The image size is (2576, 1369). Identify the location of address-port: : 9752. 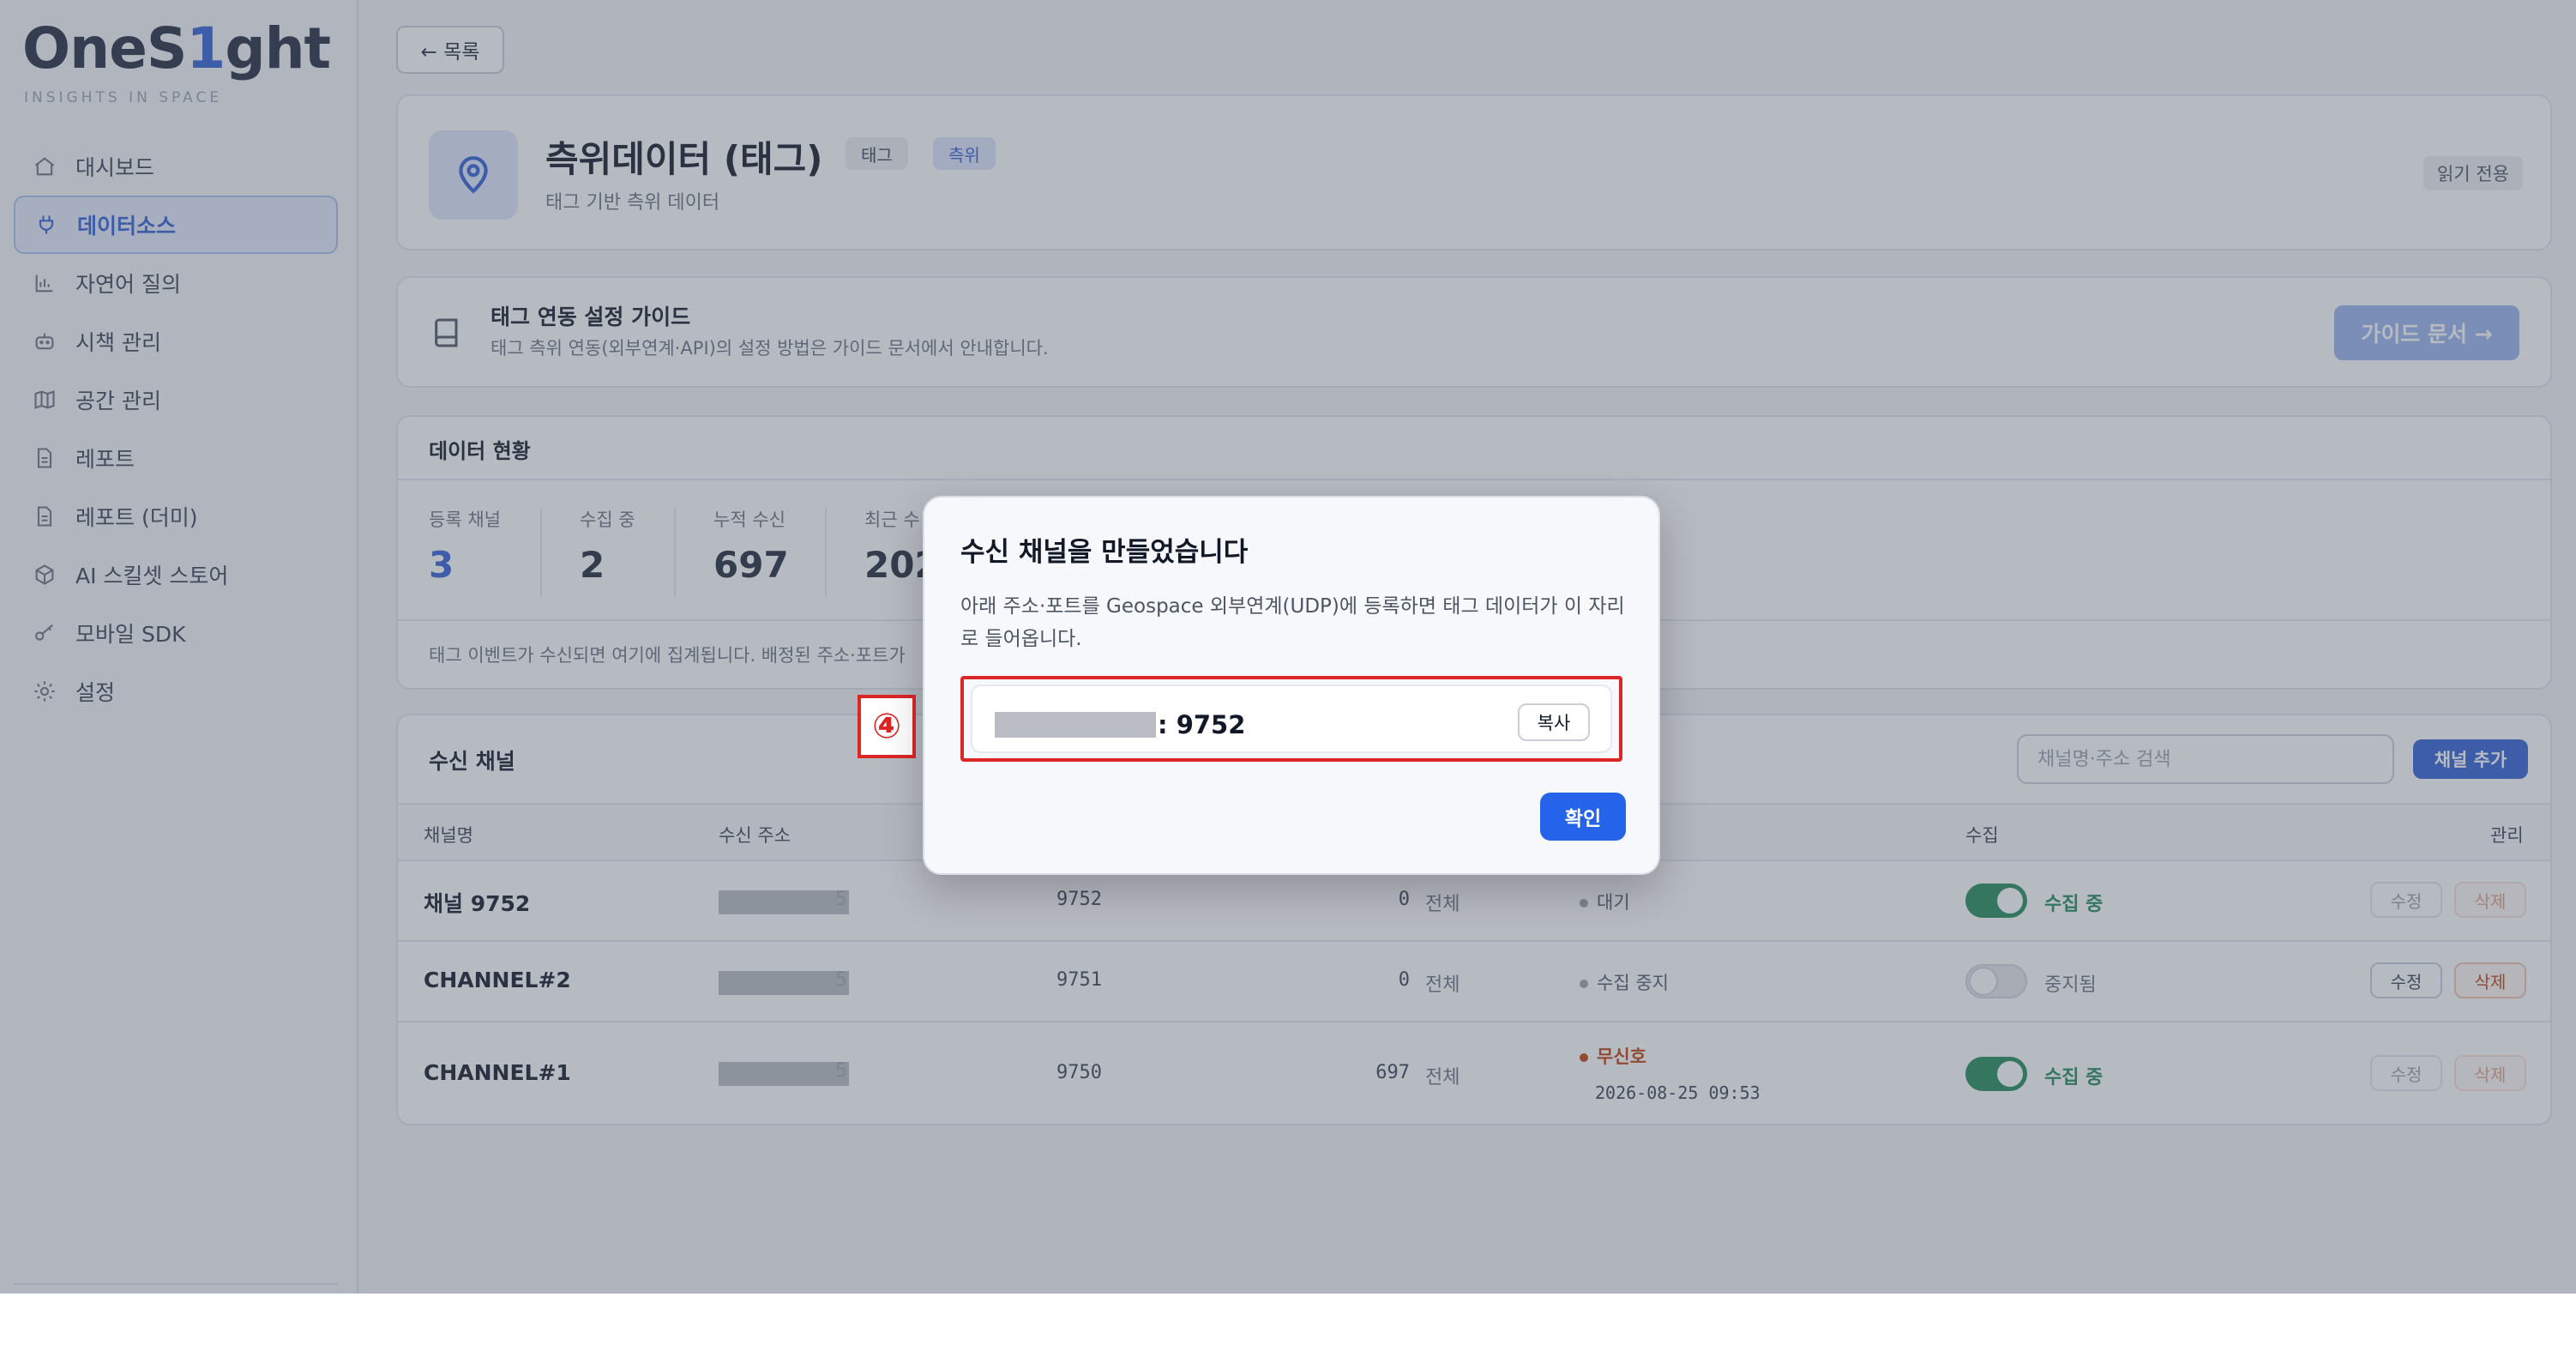
(1202, 724).